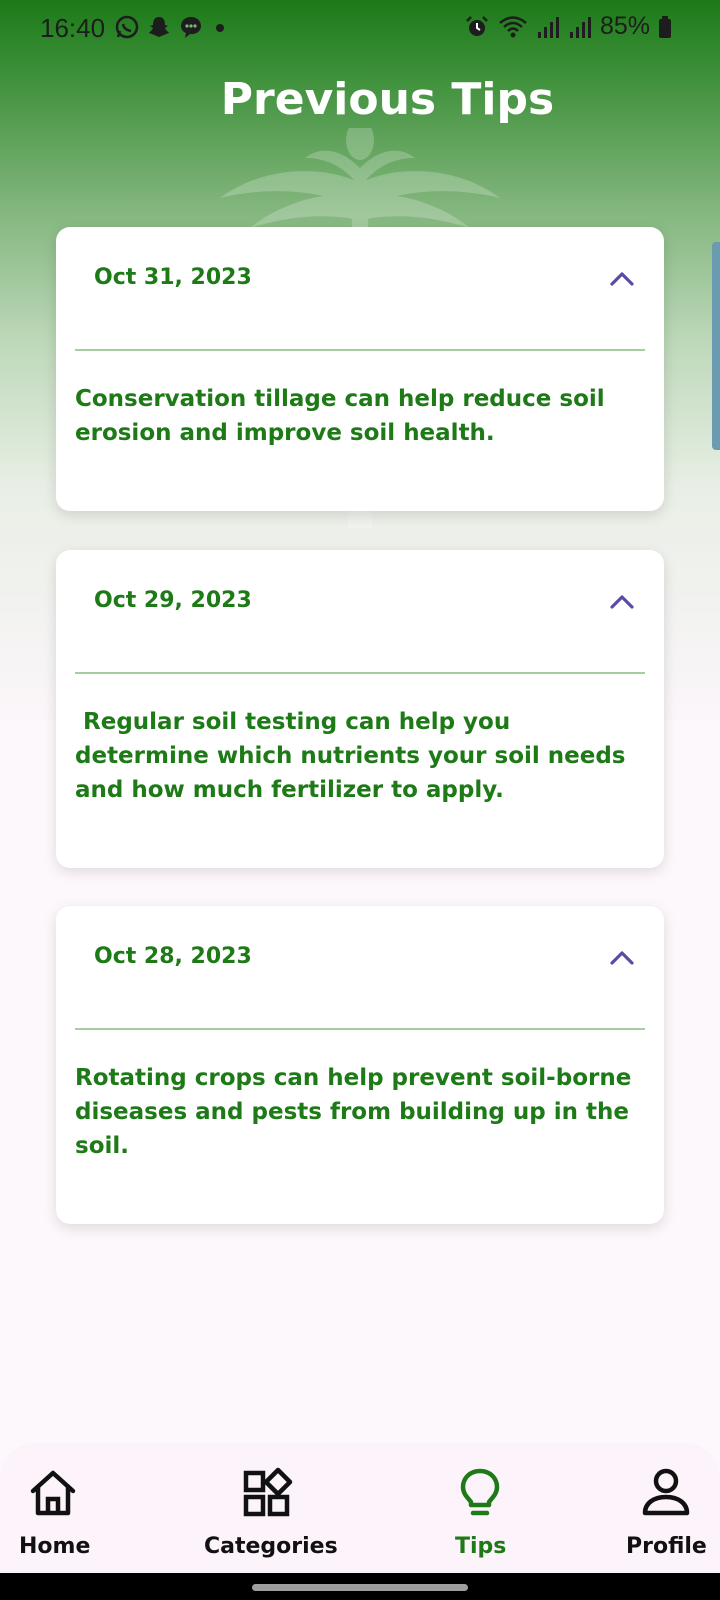 The height and width of the screenshot is (1600, 720). What do you see at coordinates (624, 26) in the screenshot?
I see `battery-percentage: 85%` at bounding box center [624, 26].